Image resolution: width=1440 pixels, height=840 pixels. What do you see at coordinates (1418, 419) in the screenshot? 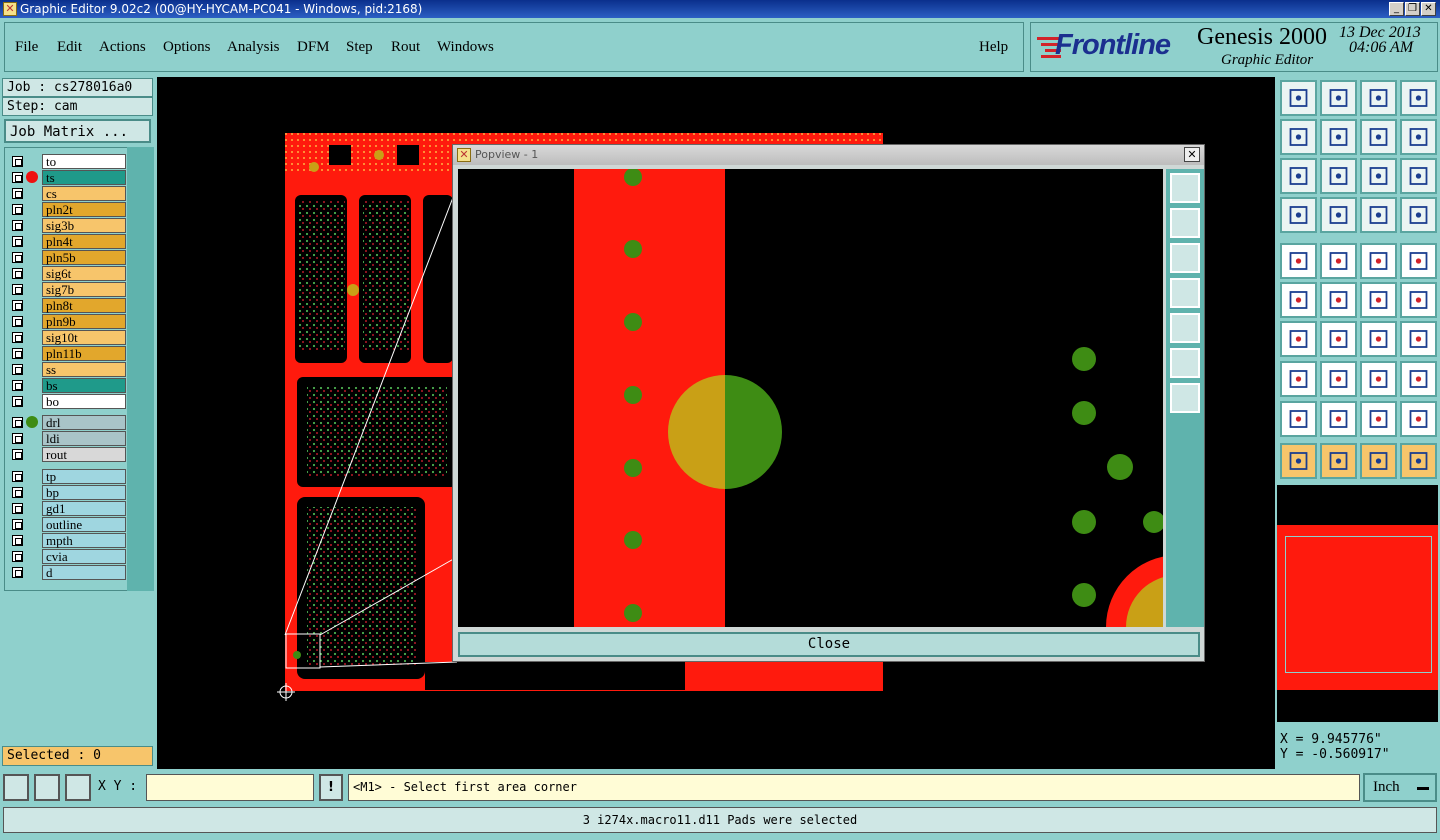
I see `arch-fill-icon` at bounding box center [1418, 419].